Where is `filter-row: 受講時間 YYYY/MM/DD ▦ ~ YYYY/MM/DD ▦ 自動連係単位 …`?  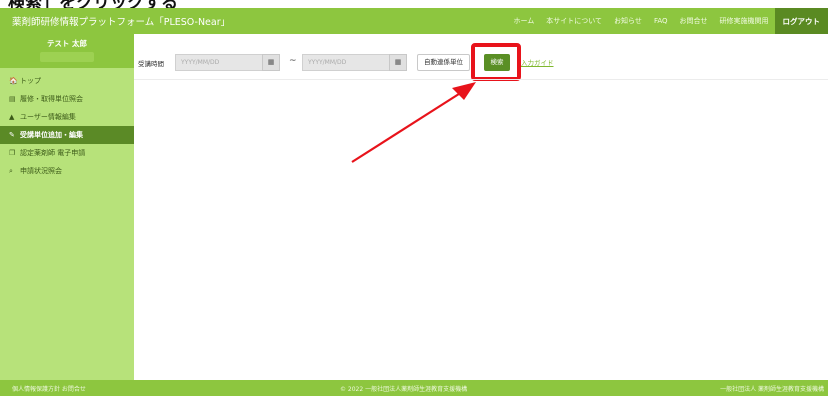 filter-row: 受講時間 YYYY/MM/DD ▦ ~ YYYY/MM/DD ▦ 自動連係単位 … is located at coordinates (481, 62).